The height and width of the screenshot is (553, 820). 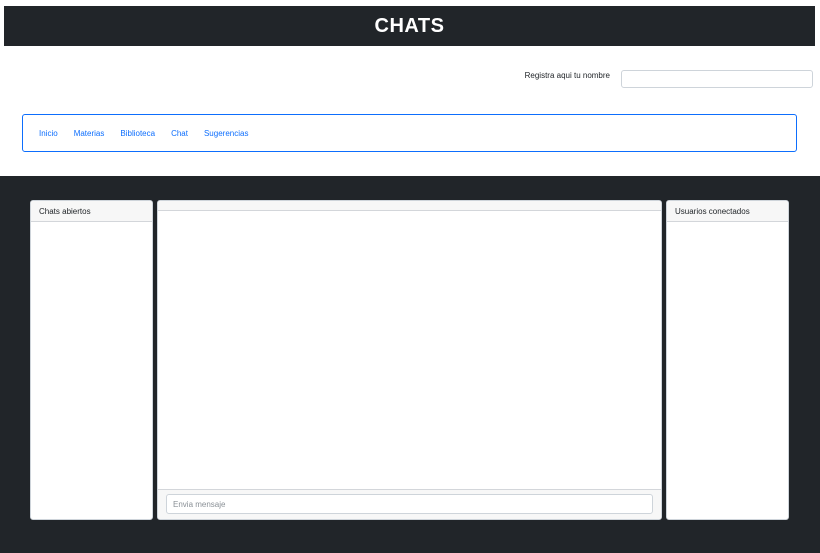 What do you see at coordinates (48, 133) in the screenshot?
I see `nav-link-inicio: Inicio` at bounding box center [48, 133].